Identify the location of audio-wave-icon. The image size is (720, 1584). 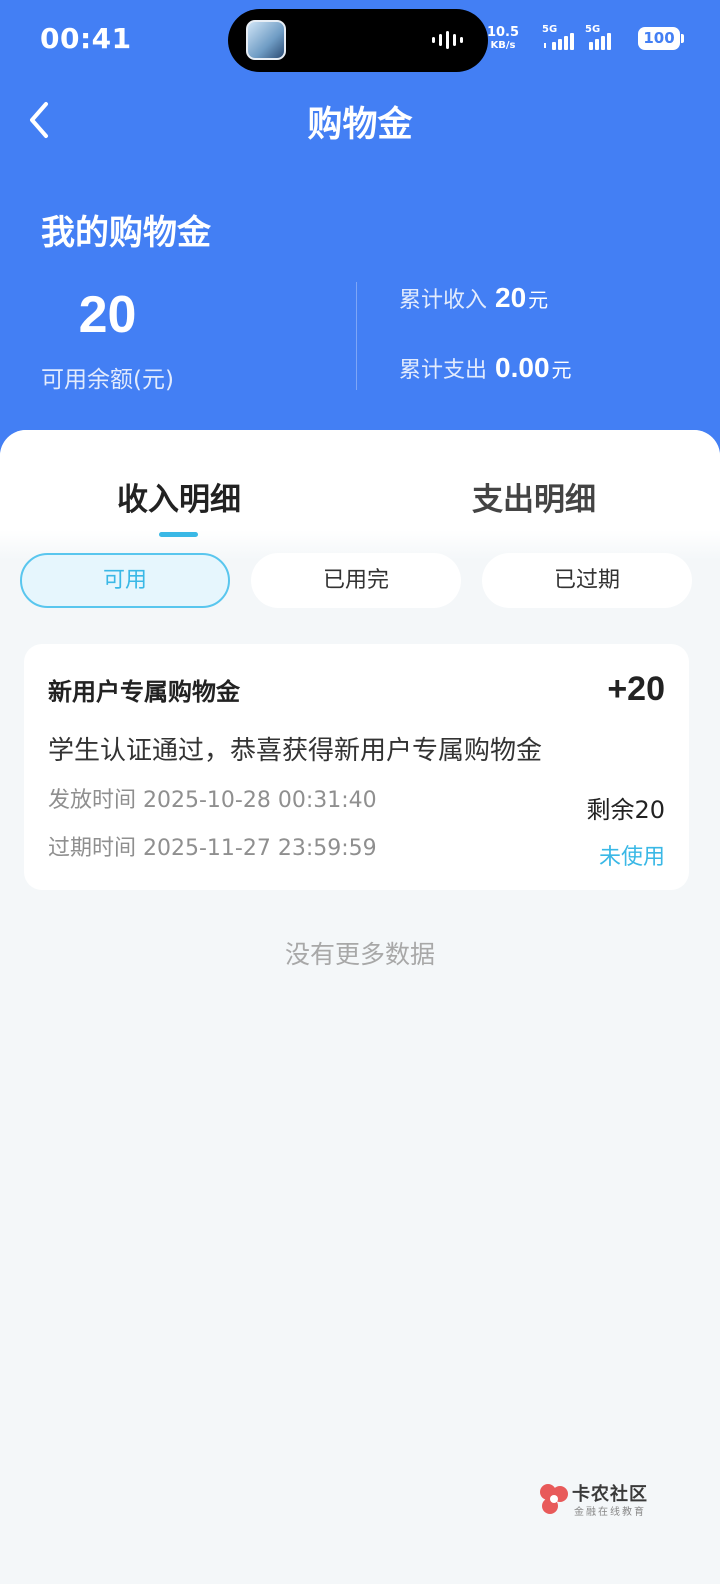
(447, 40).